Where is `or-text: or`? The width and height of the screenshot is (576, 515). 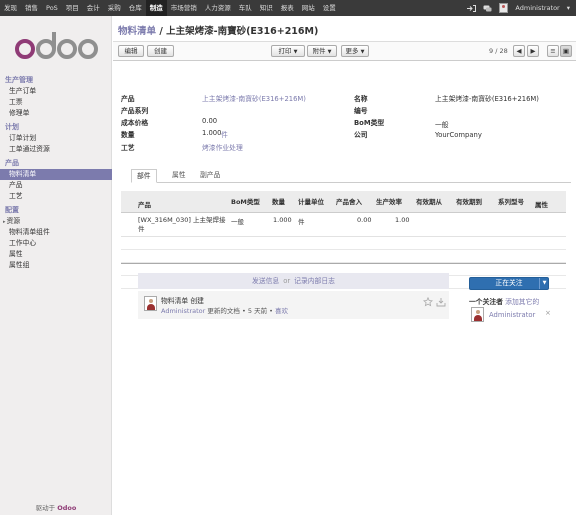 or-text: or is located at coordinates (287, 281).